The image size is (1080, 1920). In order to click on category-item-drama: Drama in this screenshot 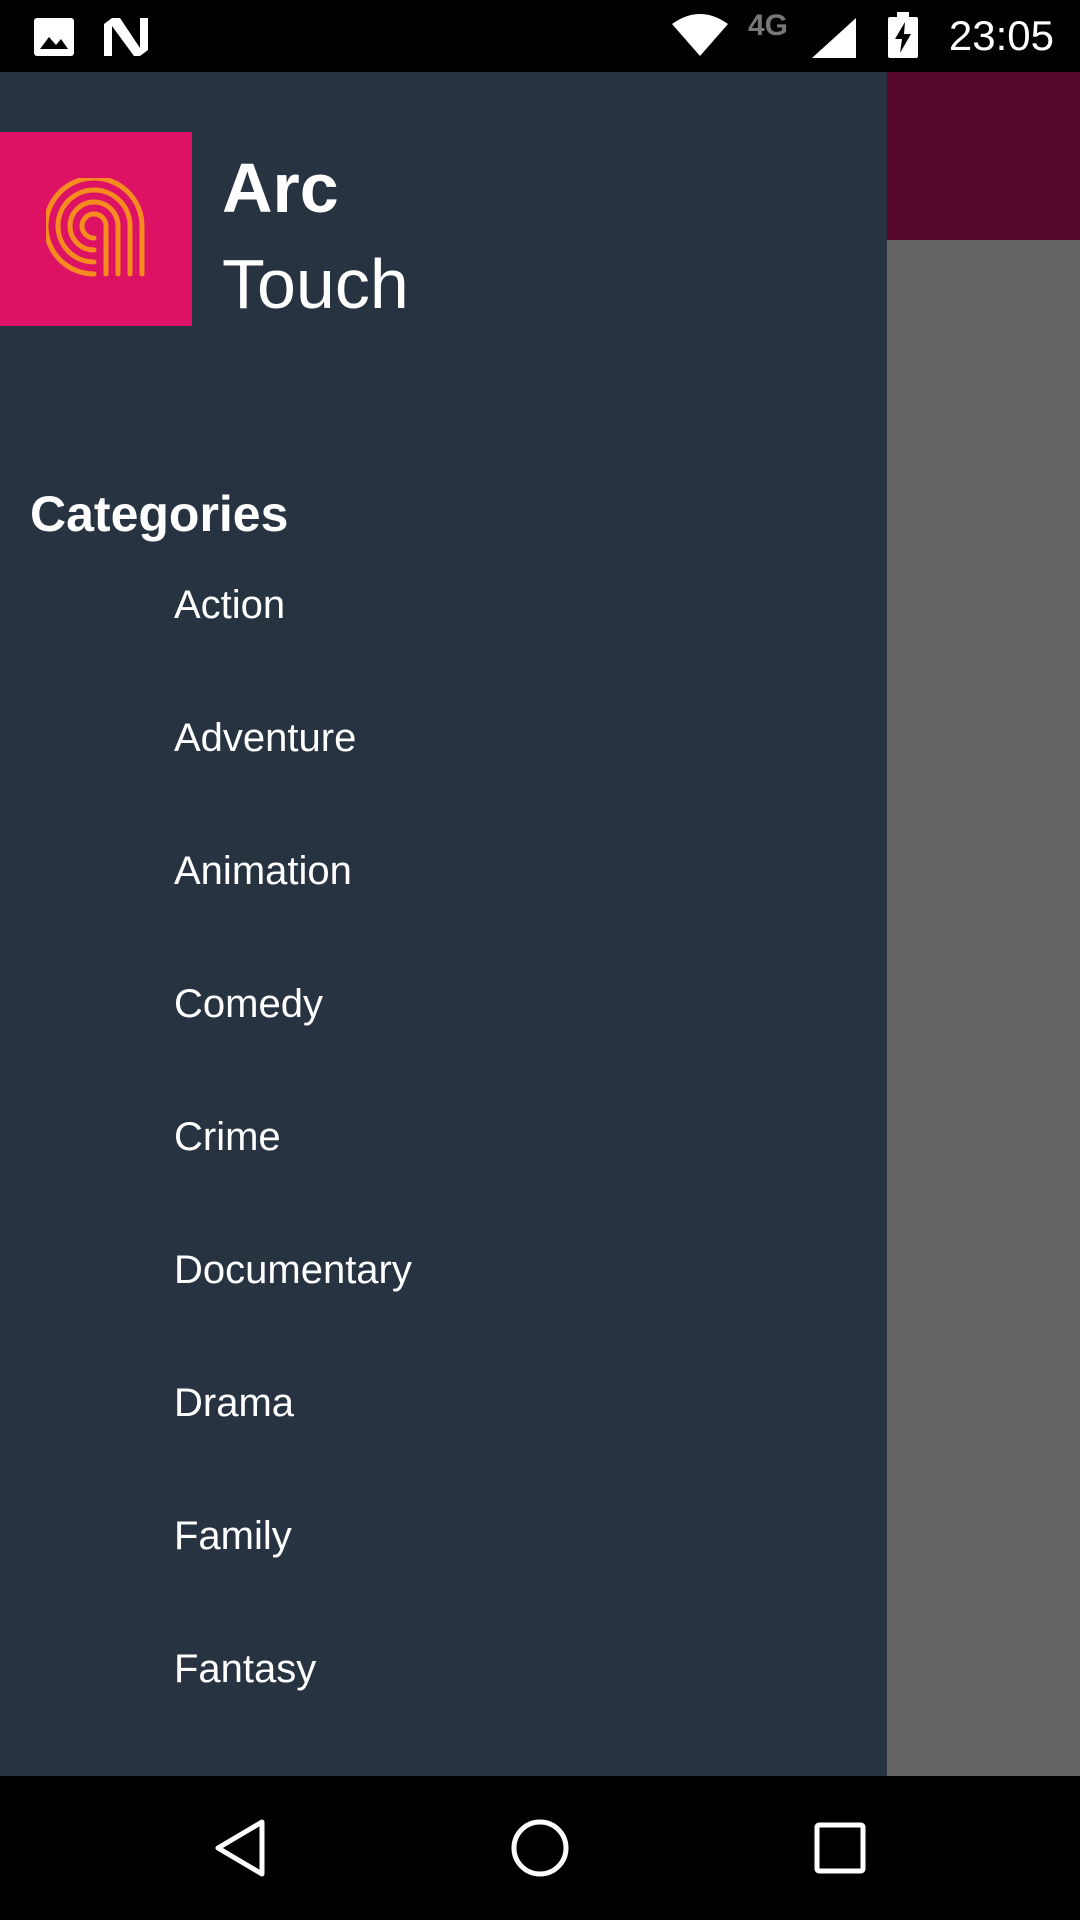, I will do `click(443, 1436)`.